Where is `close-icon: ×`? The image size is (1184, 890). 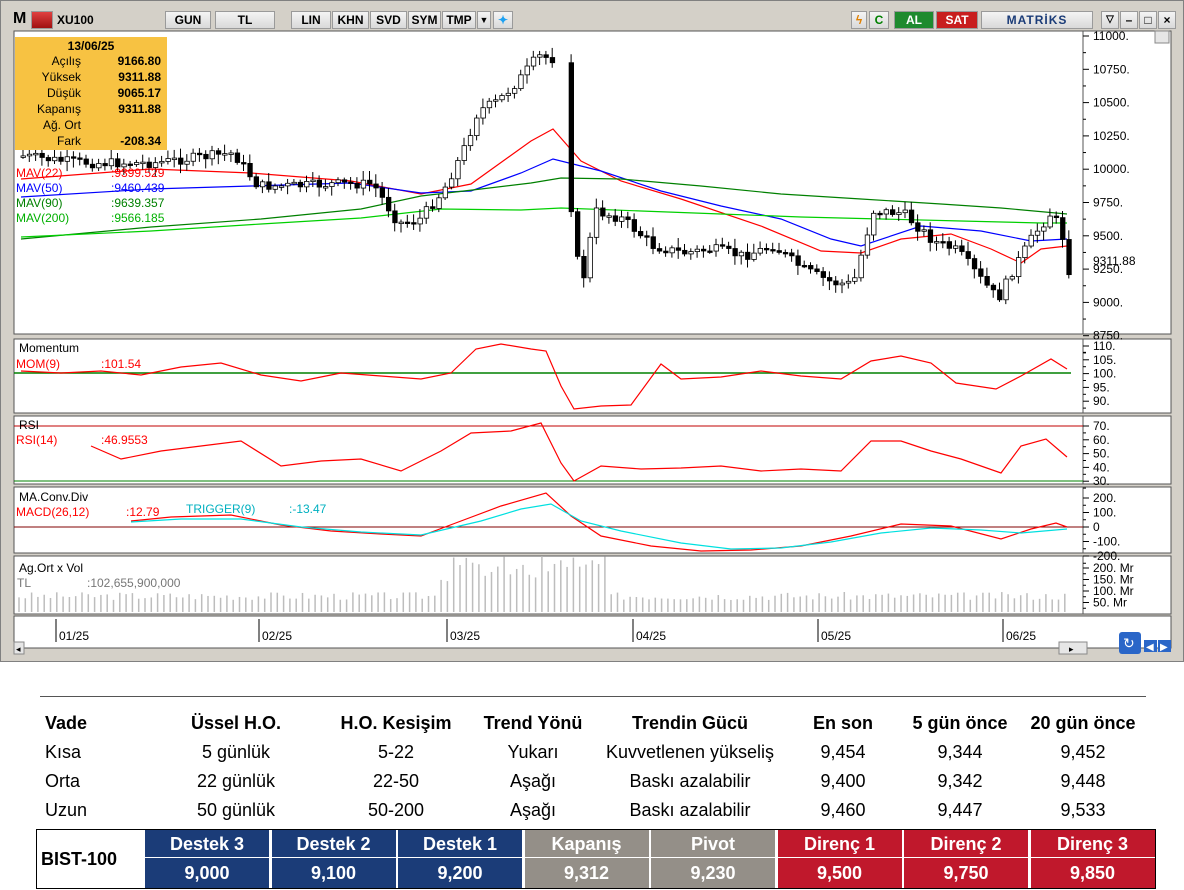
close-icon: × is located at coordinates (1167, 20).